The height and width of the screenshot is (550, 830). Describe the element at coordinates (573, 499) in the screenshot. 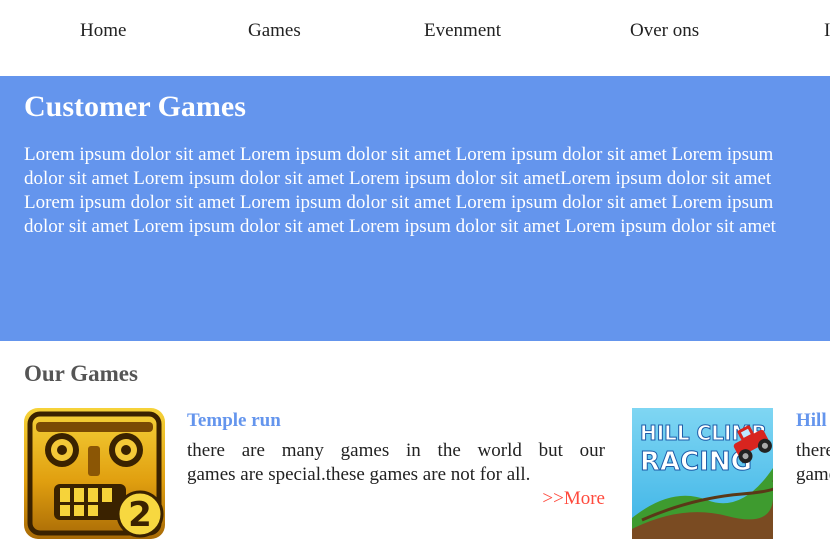

I see `more-link: >>More` at that location.